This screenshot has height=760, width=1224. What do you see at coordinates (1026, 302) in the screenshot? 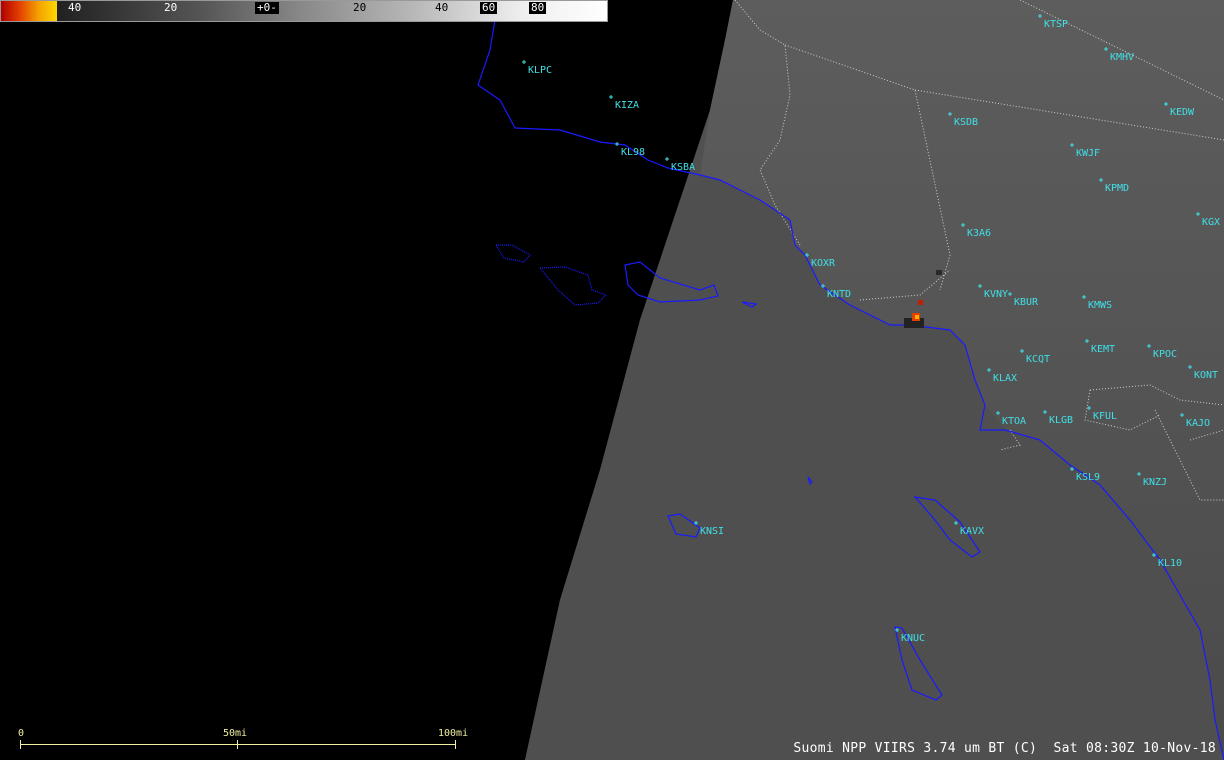
I see `station-label: KBUR` at bounding box center [1026, 302].